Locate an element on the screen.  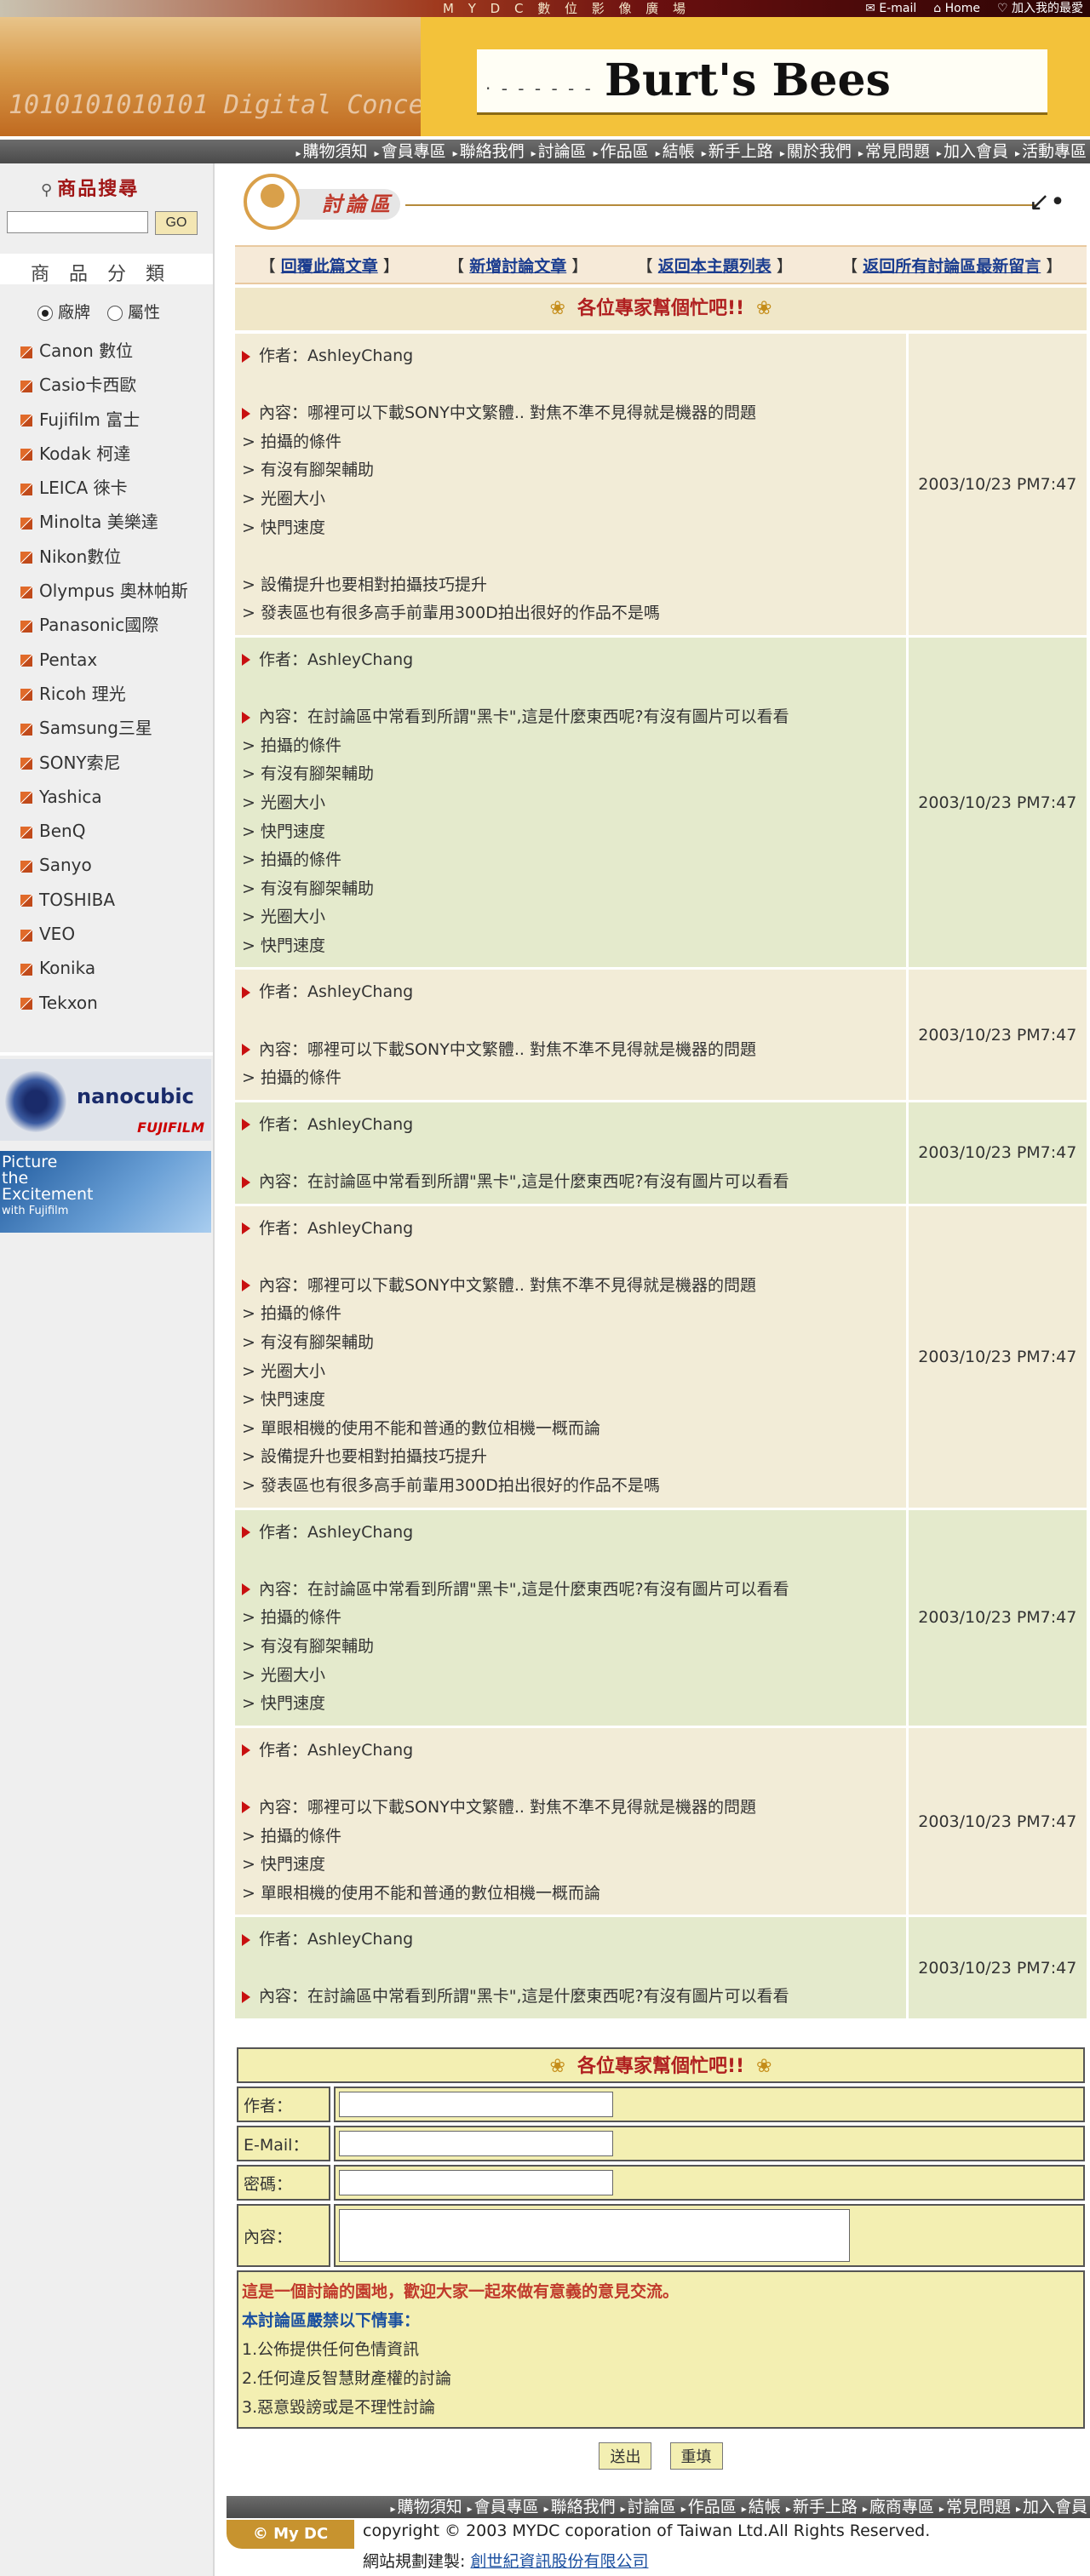
password-row: 密碼： is located at coordinates (661, 2183).